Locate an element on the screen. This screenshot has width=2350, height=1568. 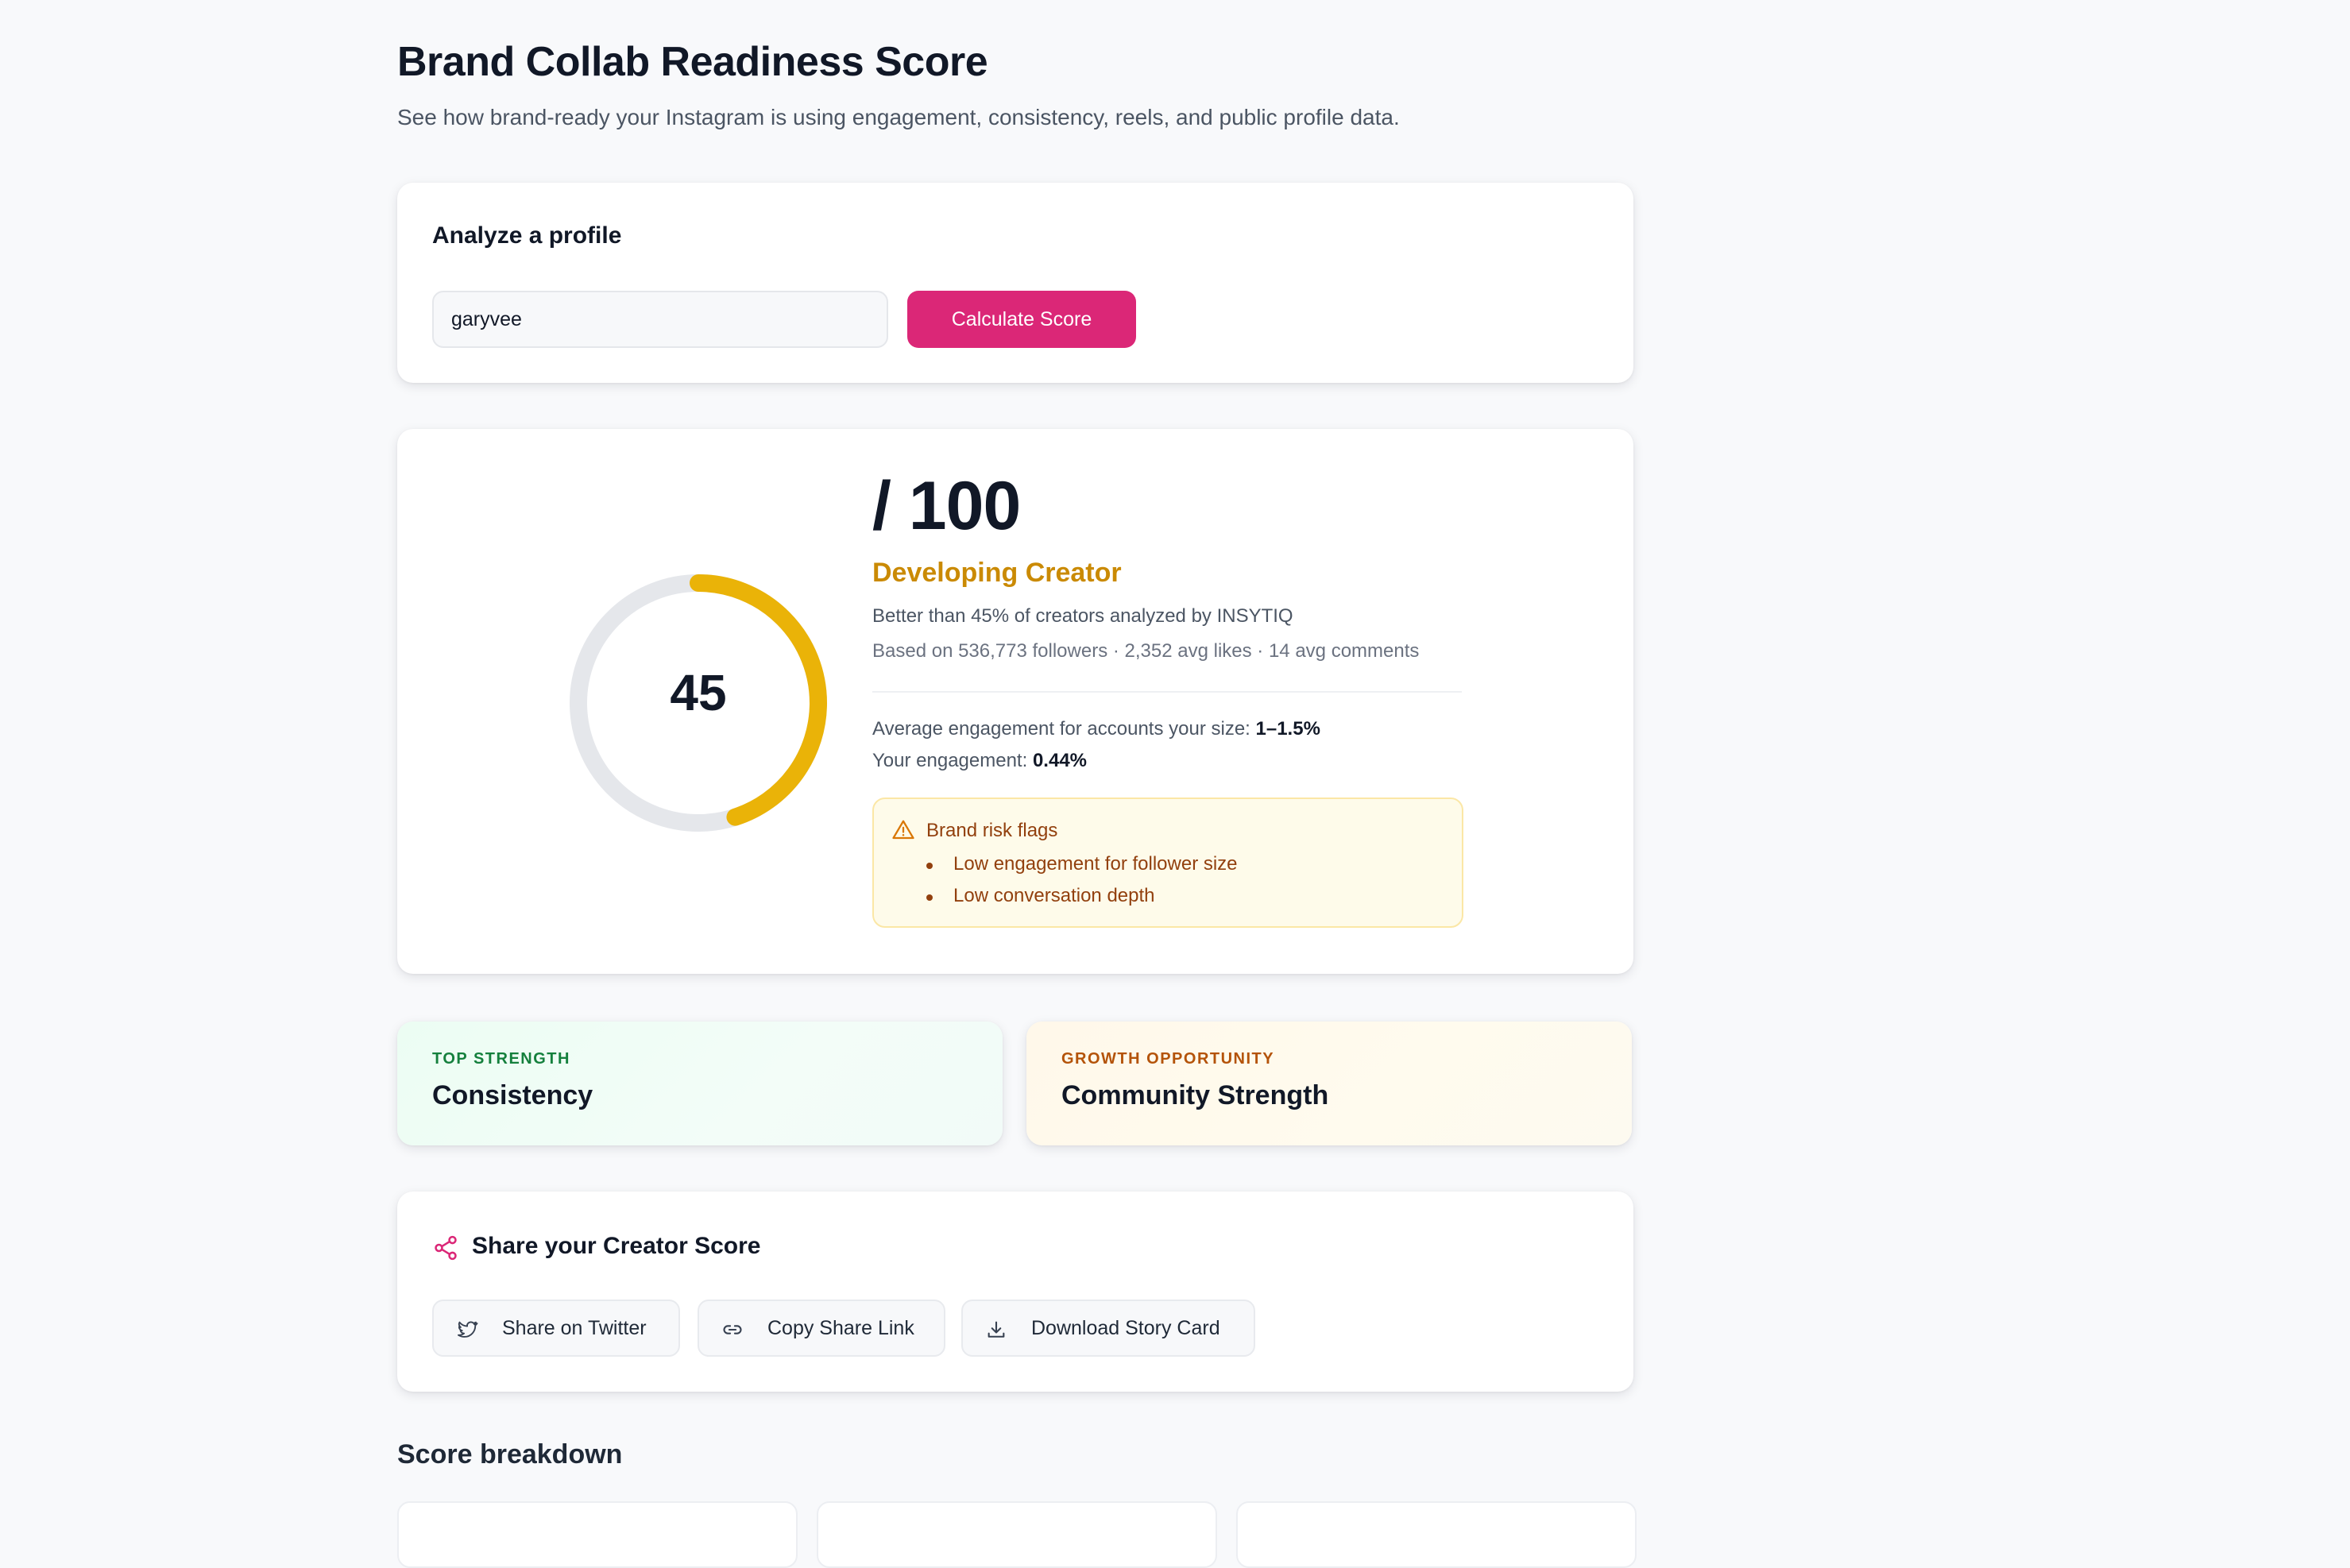
copy-share-link-label: Copy Share Link is located at coordinates (841, 1328).